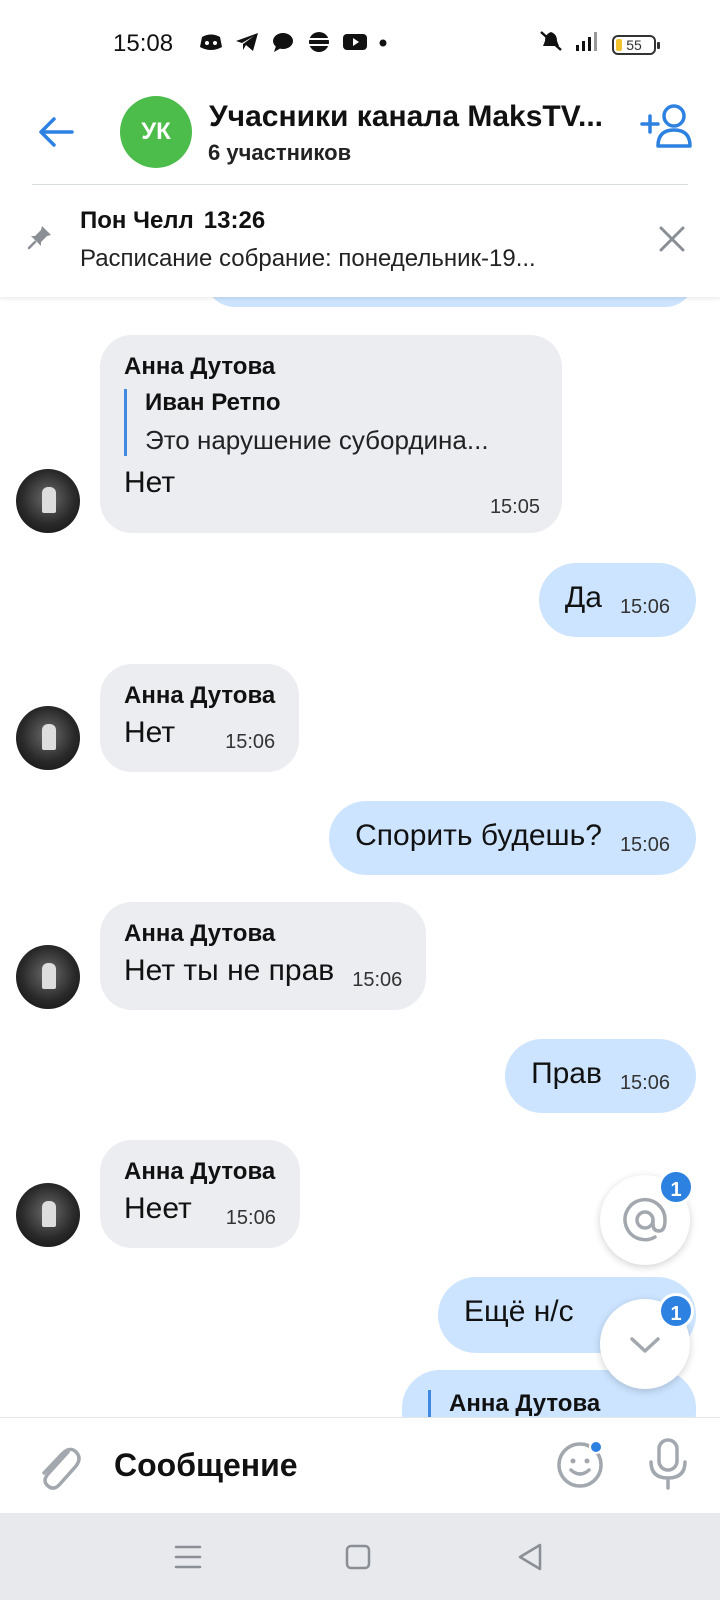 Image resolution: width=720 pixels, height=1600 pixels. What do you see at coordinates (514, 507) in the screenshot?
I see `message-time: 15:05` at bounding box center [514, 507].